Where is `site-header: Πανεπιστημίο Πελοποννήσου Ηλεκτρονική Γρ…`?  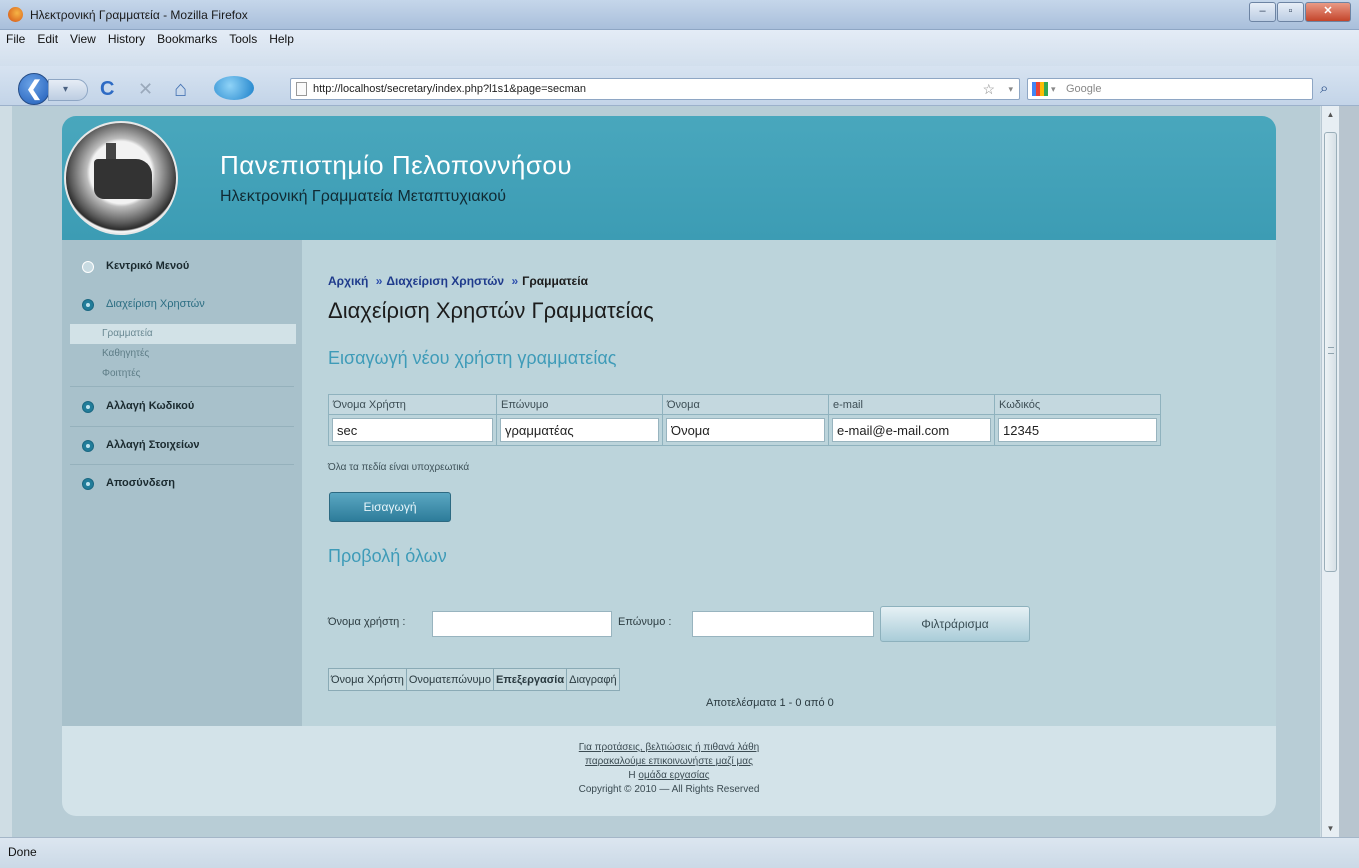
site-header: Πανεπιστημίο Πελοποννήσου Ηλεκτρονική Γρ… is located at coordinates (669, 178).